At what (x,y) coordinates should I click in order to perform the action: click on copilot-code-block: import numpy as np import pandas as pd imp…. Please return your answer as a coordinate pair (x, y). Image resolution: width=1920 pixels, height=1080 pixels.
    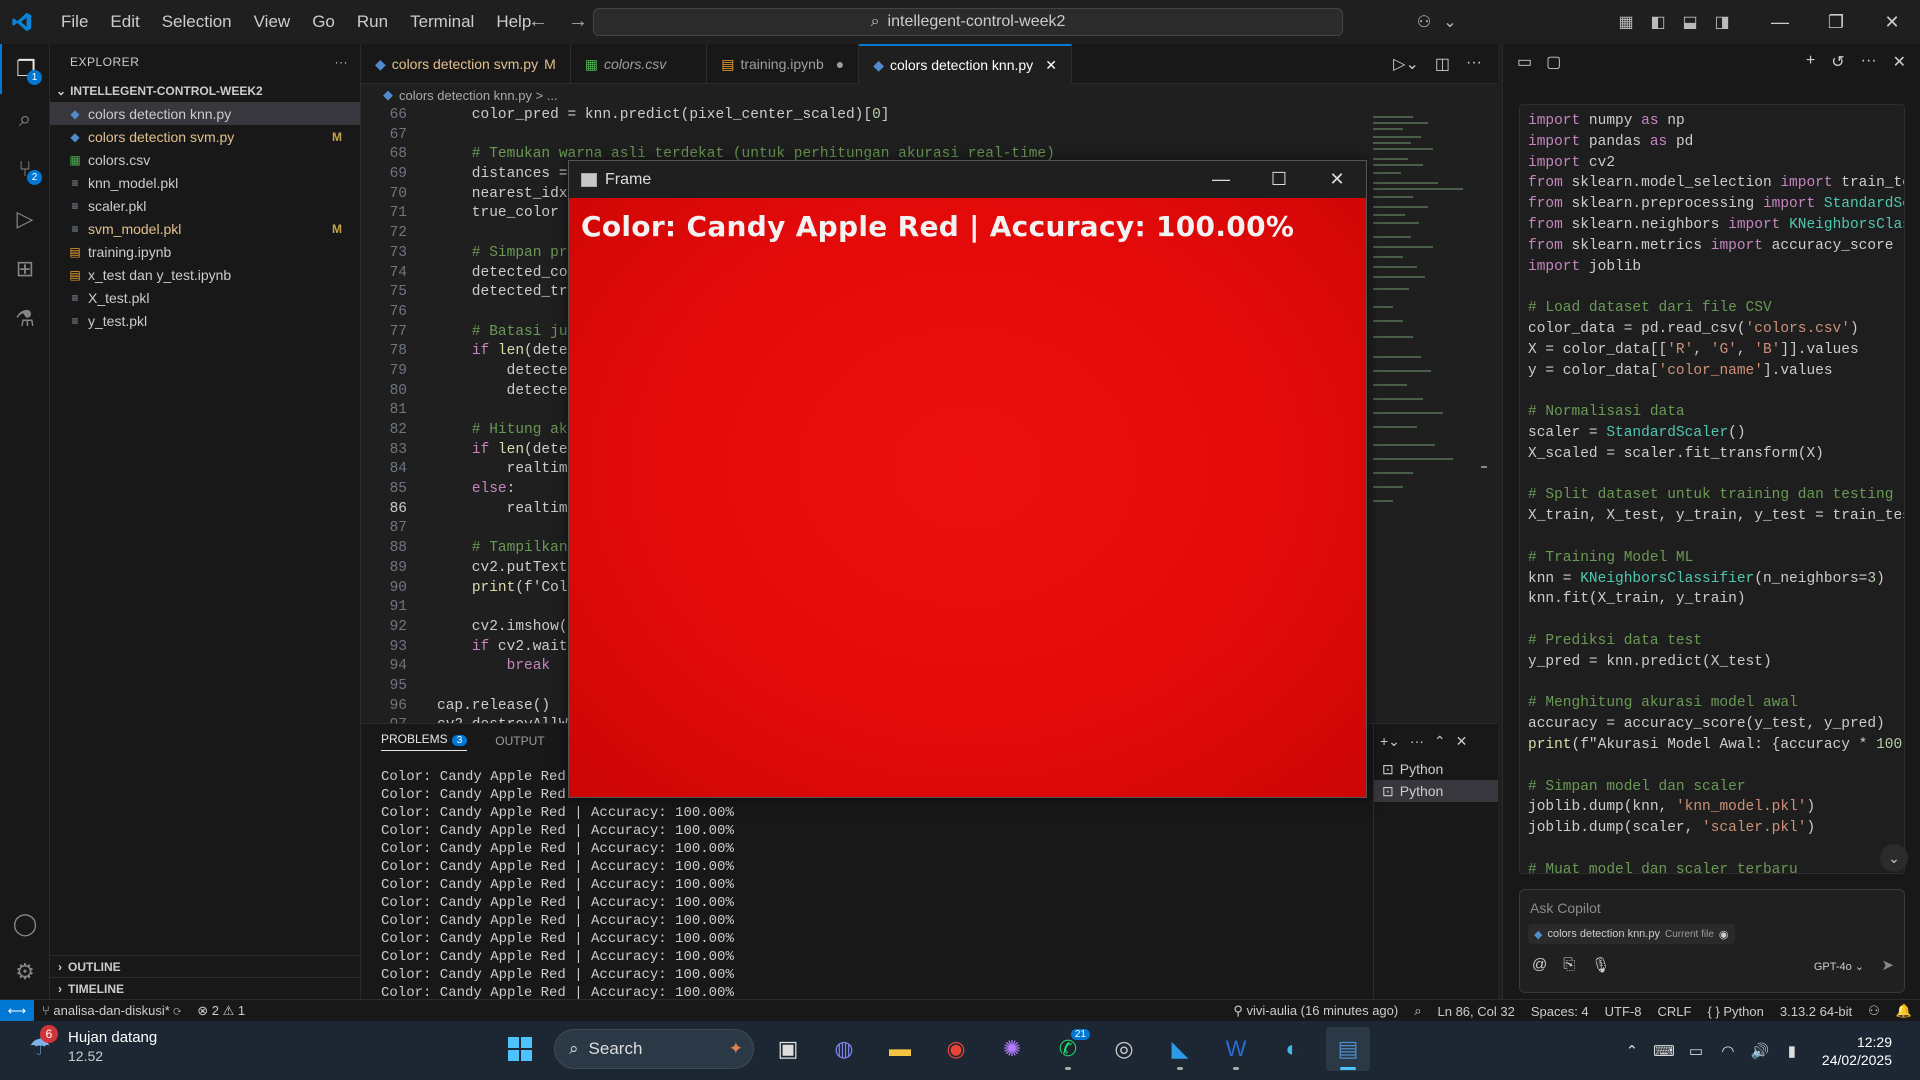
    Looking at the image, I should click on (1712, 489).